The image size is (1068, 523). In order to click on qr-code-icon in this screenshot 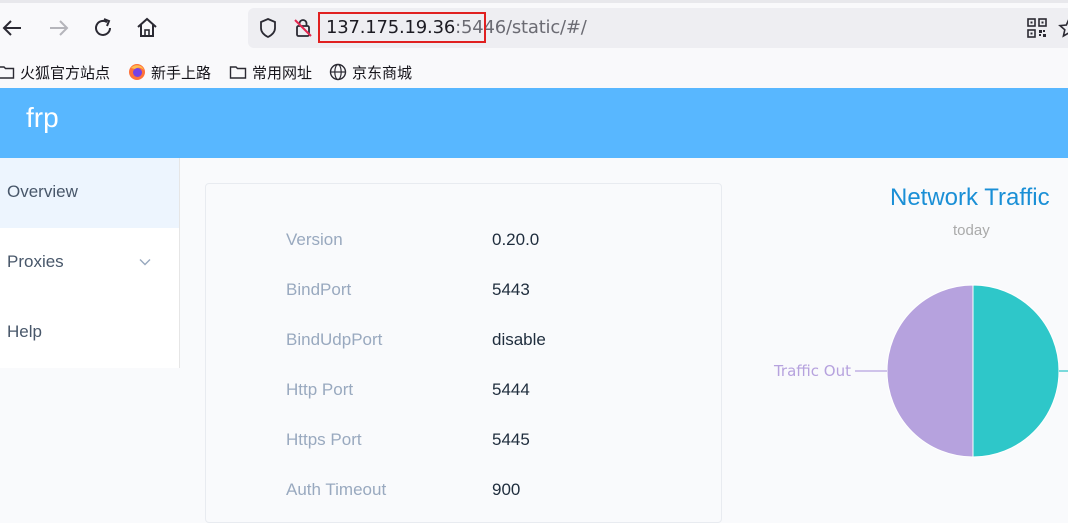, I will do `click(1037, 28)`.